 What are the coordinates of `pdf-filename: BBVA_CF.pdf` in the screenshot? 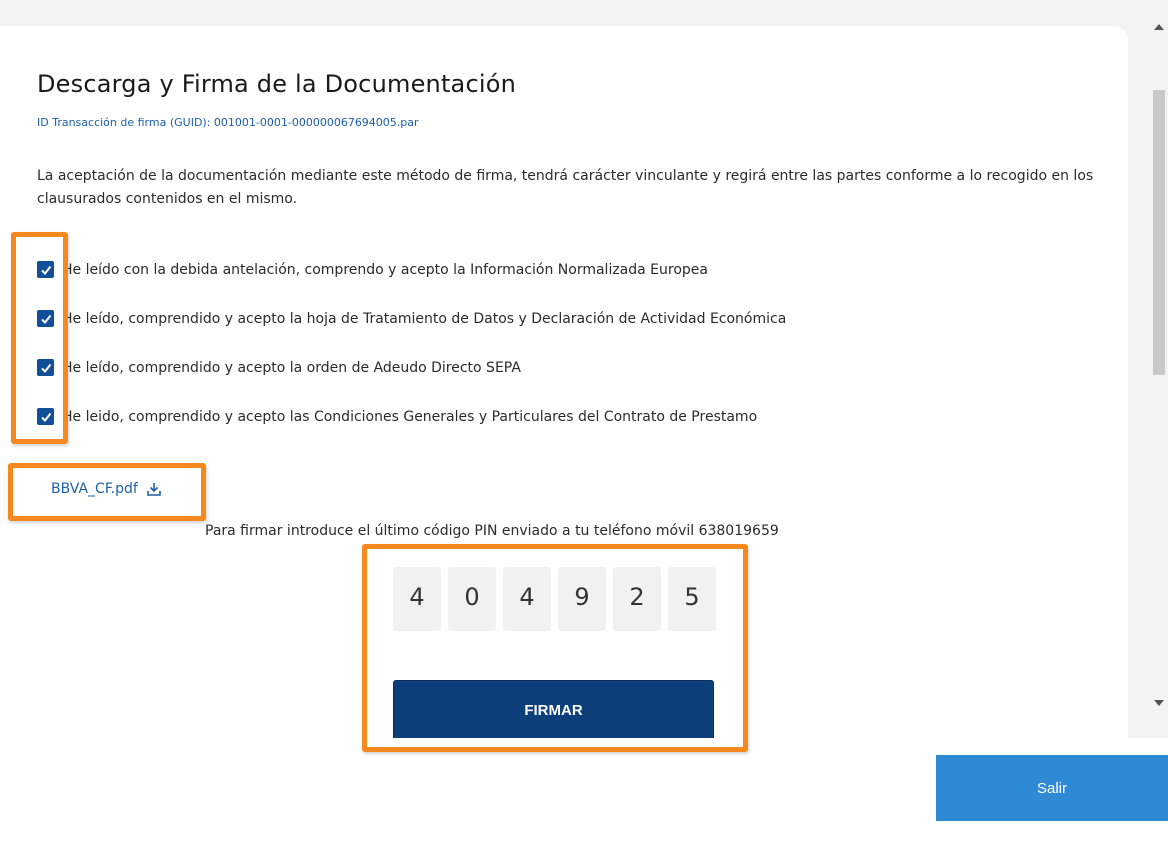 It's located at (94, 489).